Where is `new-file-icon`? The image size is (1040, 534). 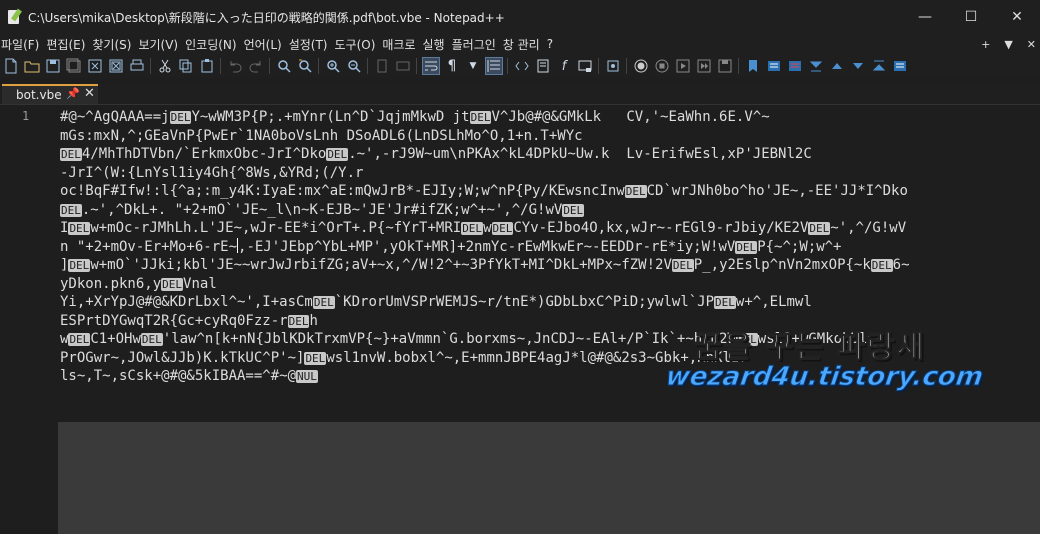
new-file-icon is located at coordinates (11, 66).